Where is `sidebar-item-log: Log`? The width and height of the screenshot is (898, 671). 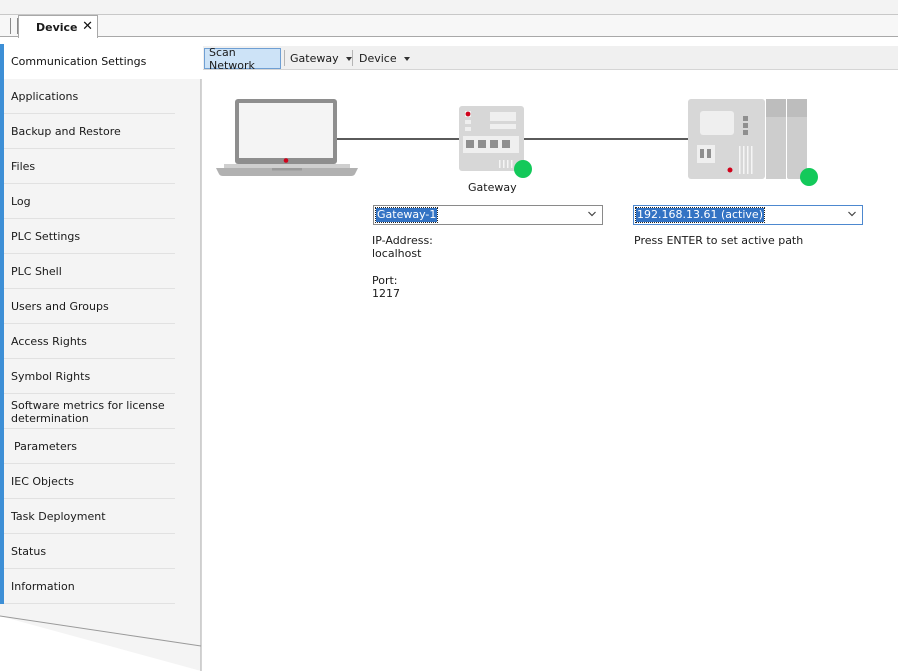 sidebar-item-log: Log is located at coordinates (101, 201).